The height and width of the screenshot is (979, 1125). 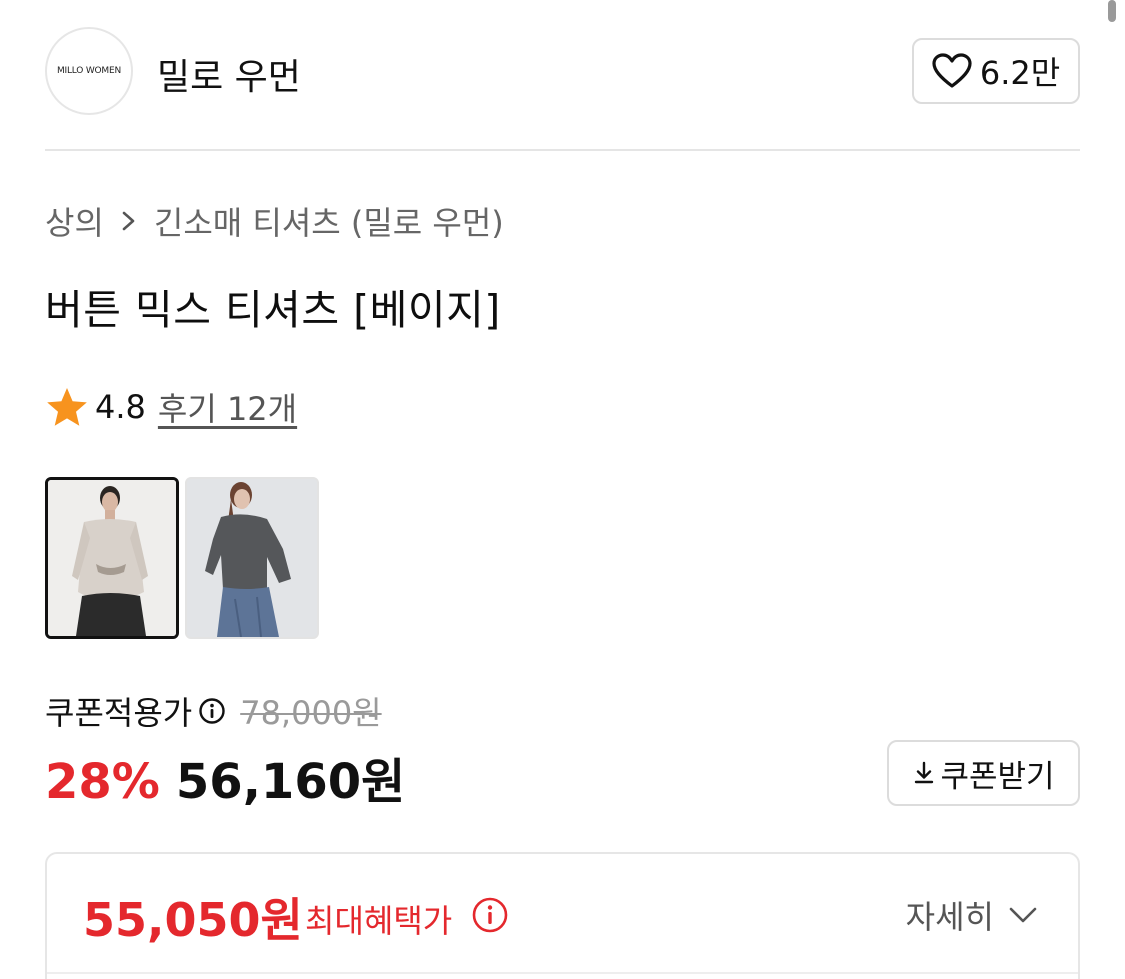 I want to click on price-row: 28% 56,160원, so click(x=225, y=777).